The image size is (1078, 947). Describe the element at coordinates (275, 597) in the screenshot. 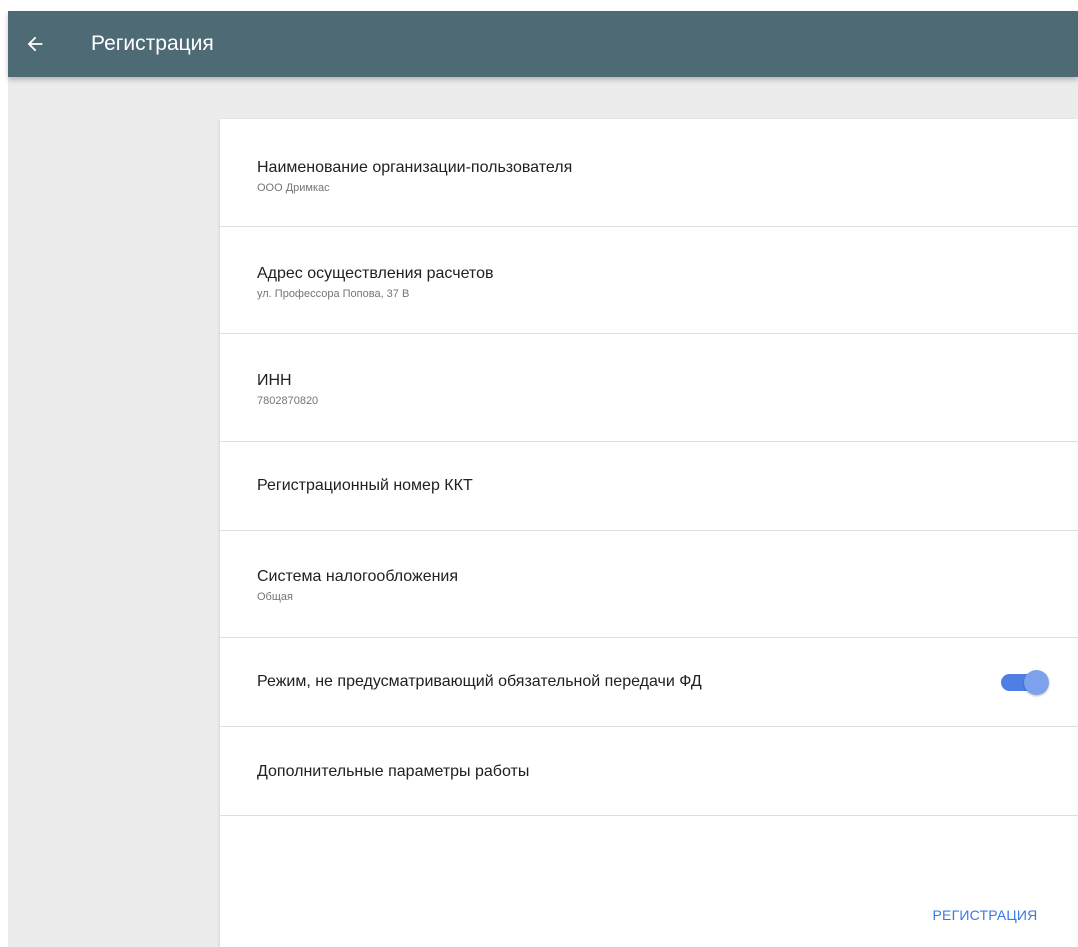

I see `tax-system-value: Общая` at that location.